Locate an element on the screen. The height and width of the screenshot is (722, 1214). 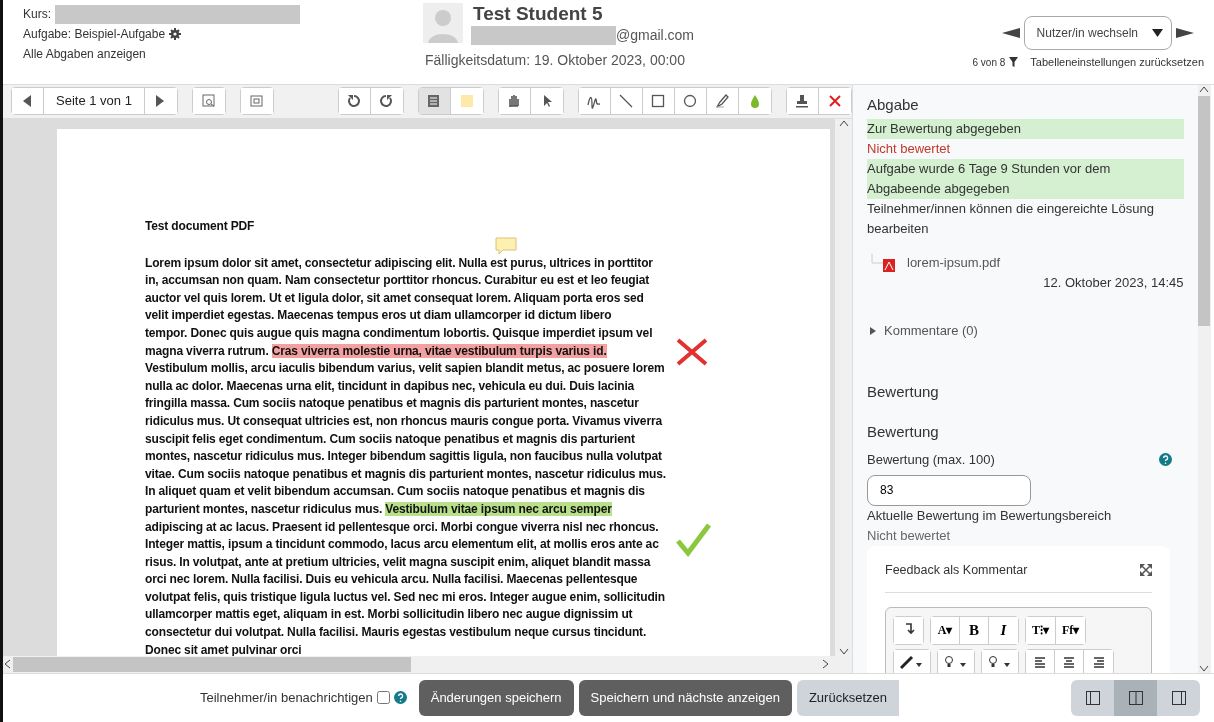
feedback-title: Feedback als Kommentar is located at coordinates (956, 570).